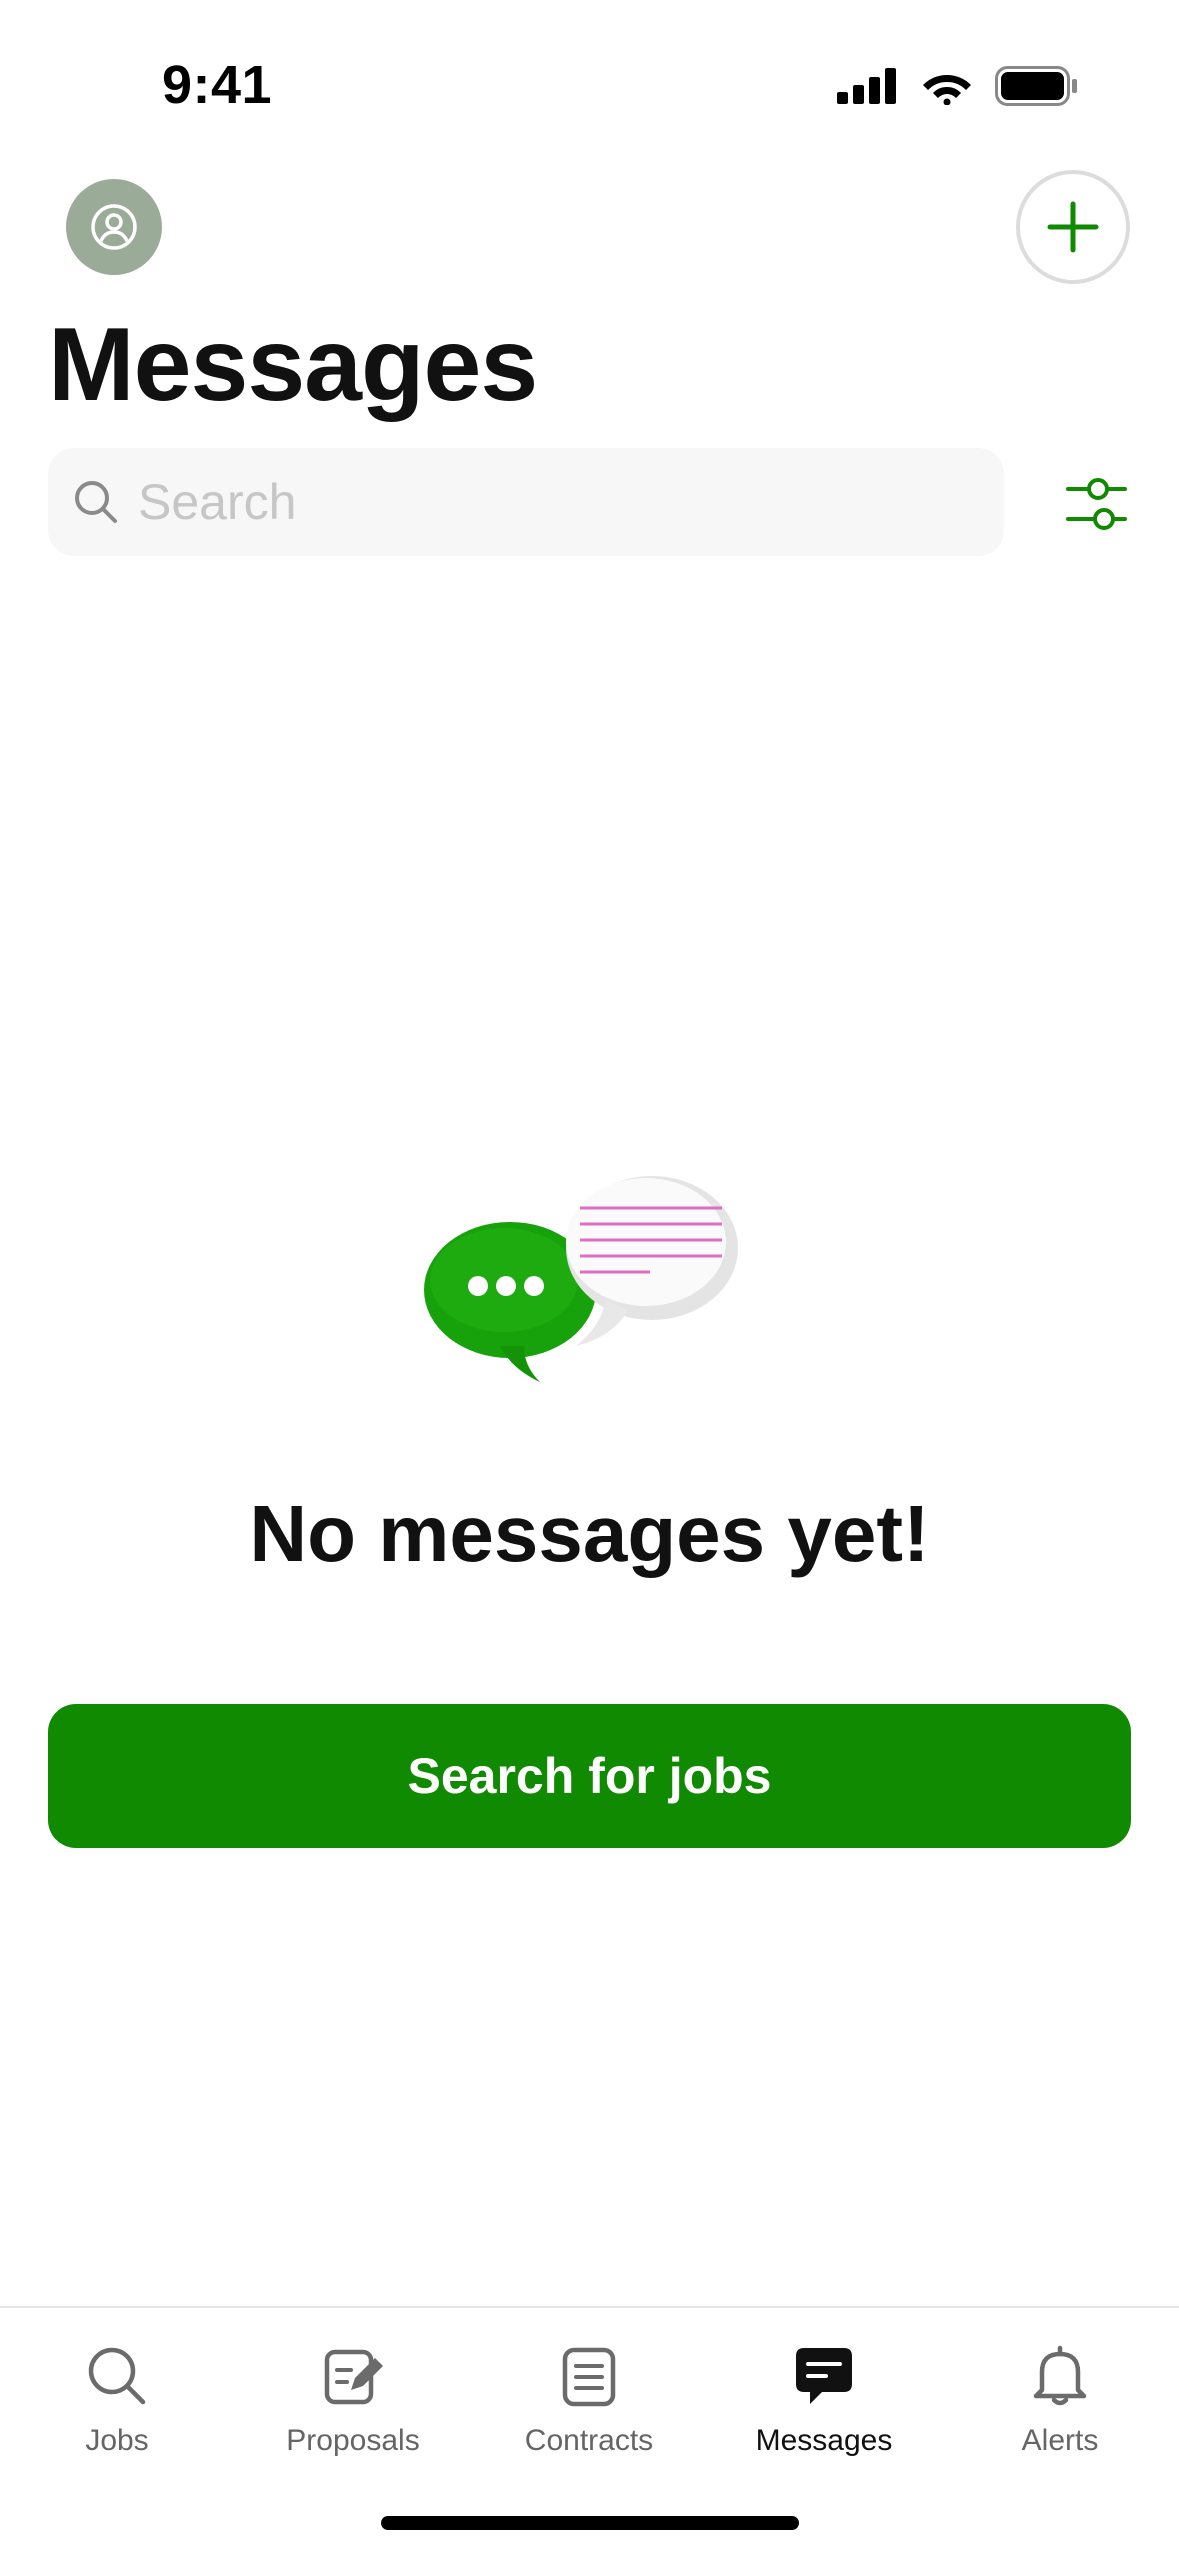 The image size is (1179, 2556). Describe the element at coordinates (117, 2440) in the screenshot. I see `tab-label-jobs: Jobs` at that location.